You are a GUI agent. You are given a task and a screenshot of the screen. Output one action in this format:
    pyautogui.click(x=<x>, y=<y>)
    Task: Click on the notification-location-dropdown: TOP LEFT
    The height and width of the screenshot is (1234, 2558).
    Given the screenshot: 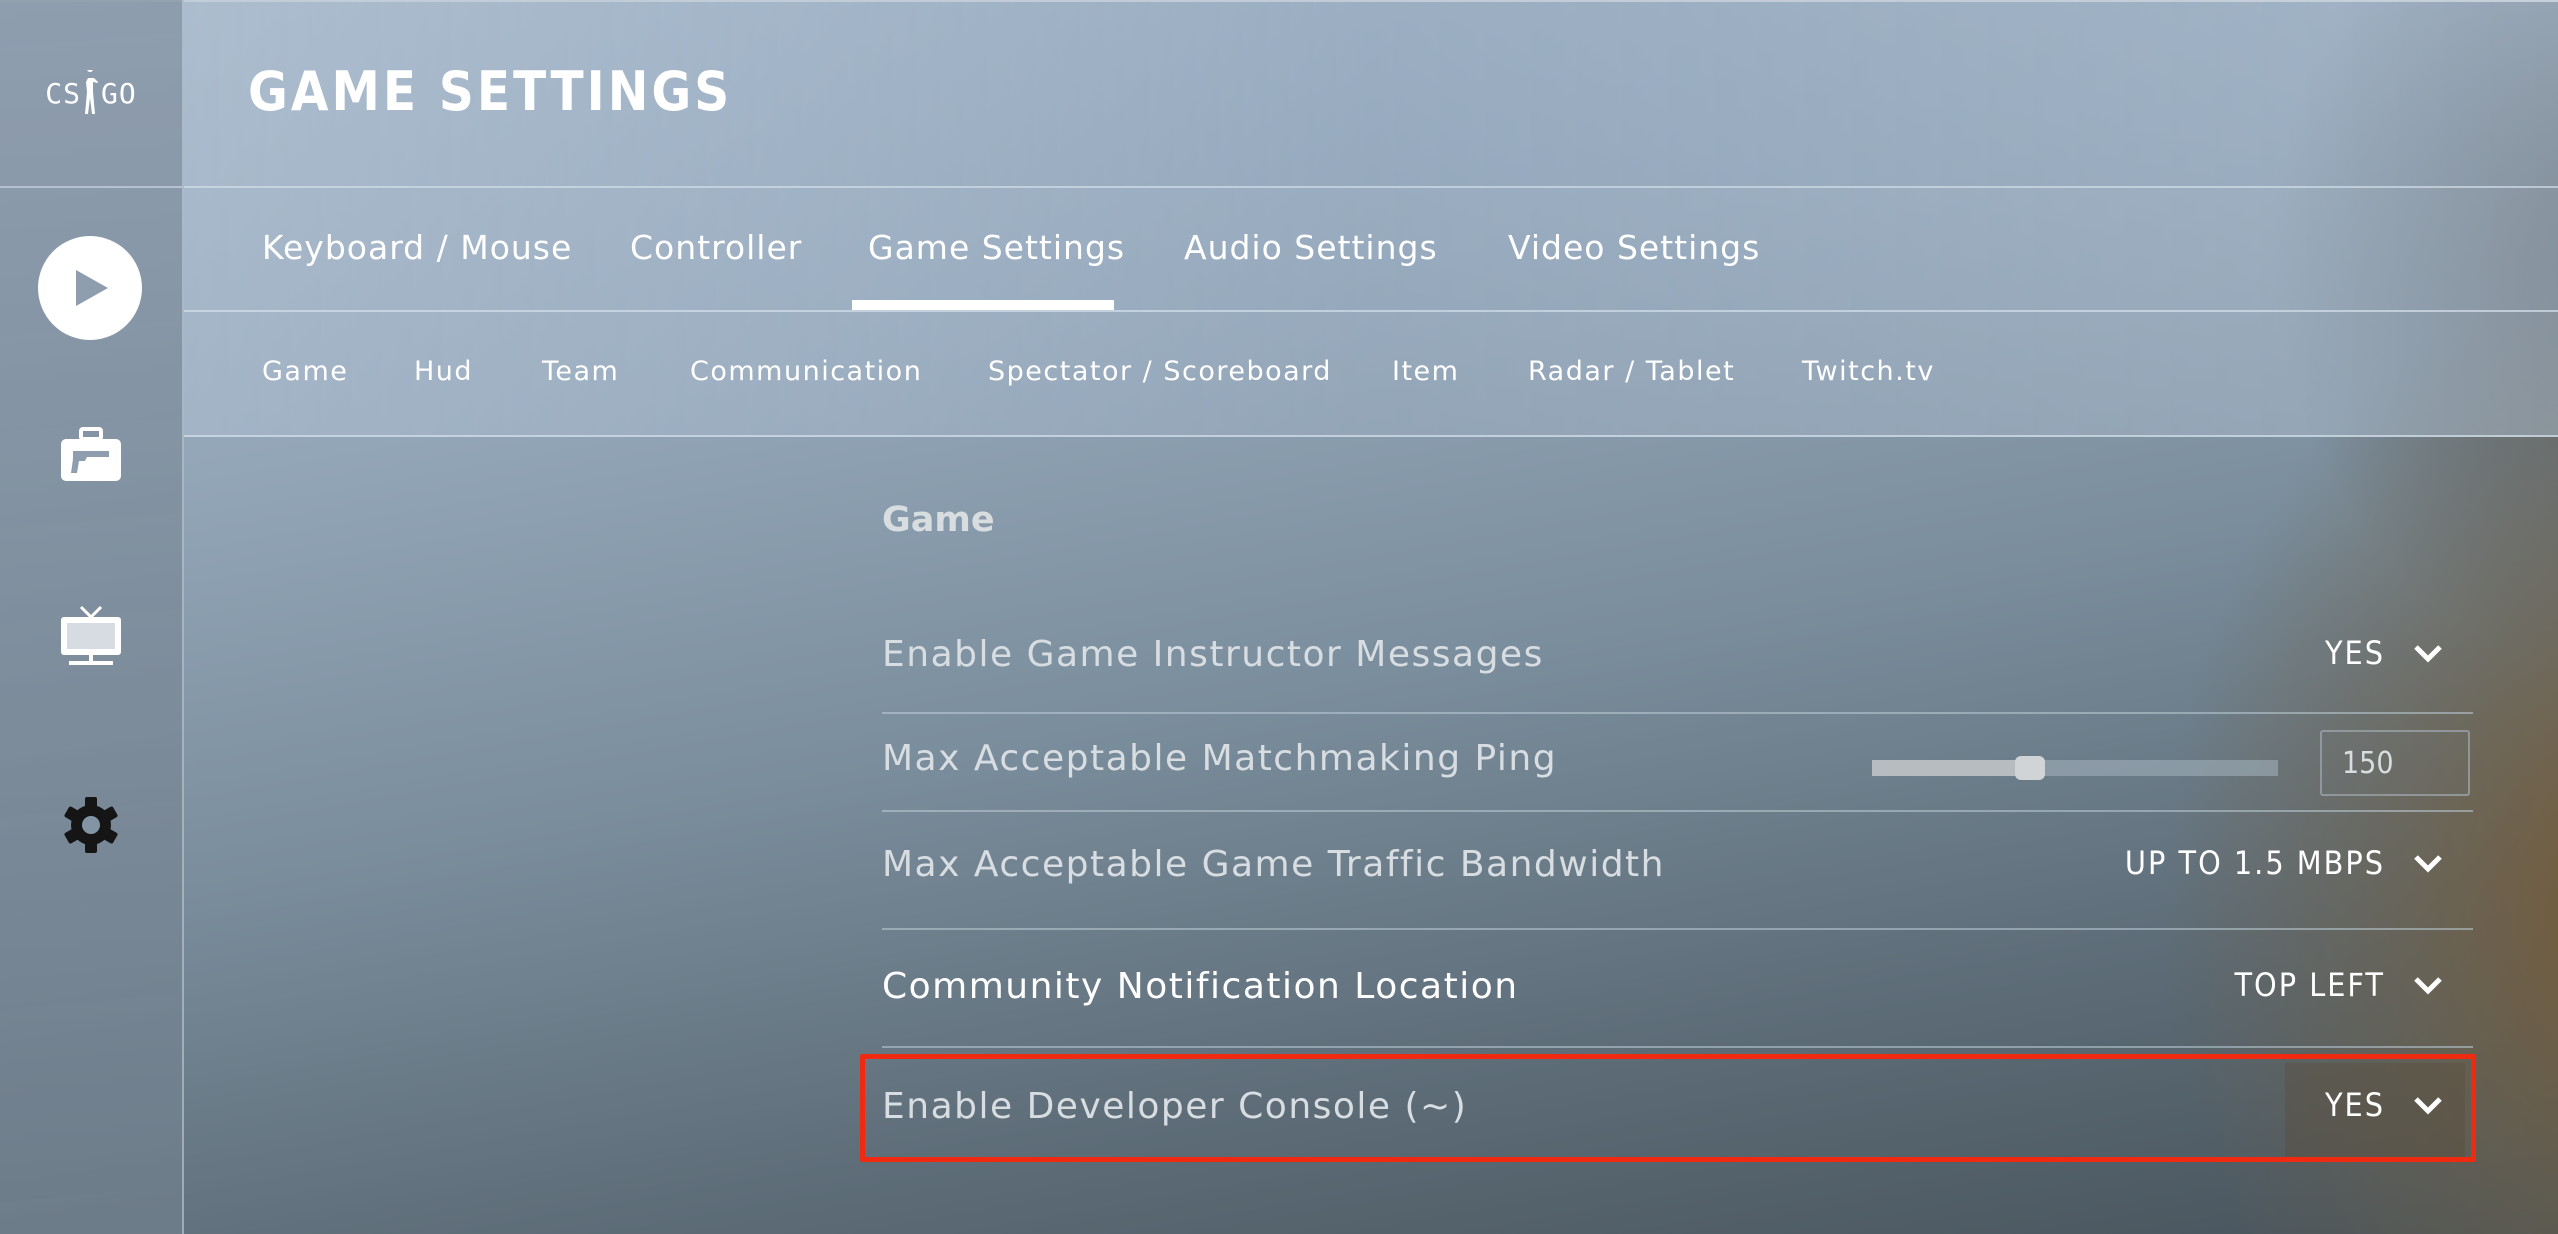 What is the action you would take?
    pyautogui.click(x=2338, y=985)
    